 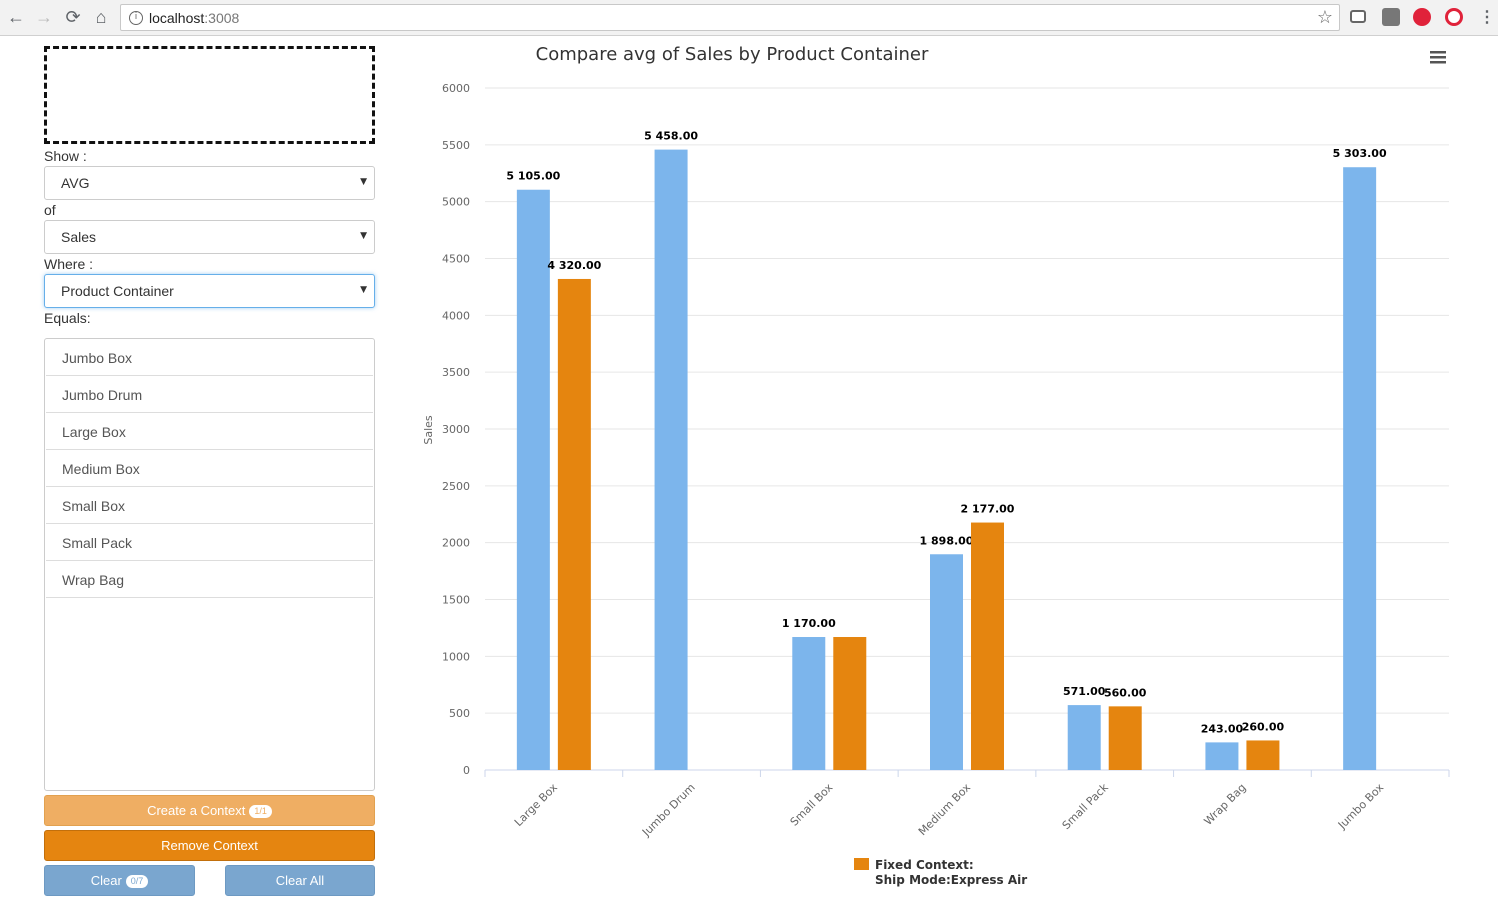 I want to click on legend-line-2: Ship Mode:Express Air, so click(x=951, y=880).